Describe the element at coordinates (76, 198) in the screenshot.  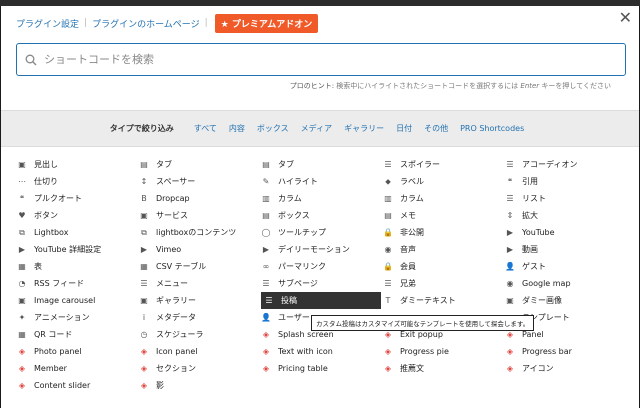
I see `shortcode-item: ❝ プルクオート` at that location.